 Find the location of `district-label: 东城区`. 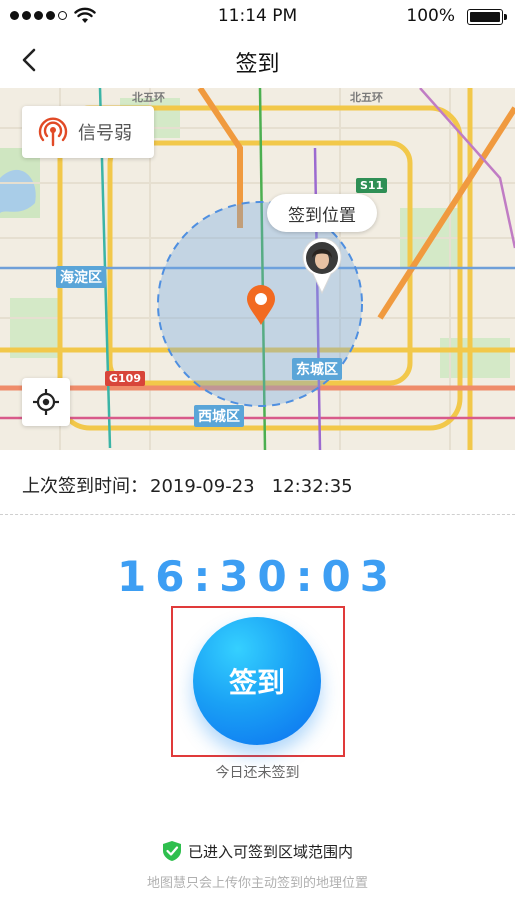

district-label: 东城区 is located at coordinates (317, 369).